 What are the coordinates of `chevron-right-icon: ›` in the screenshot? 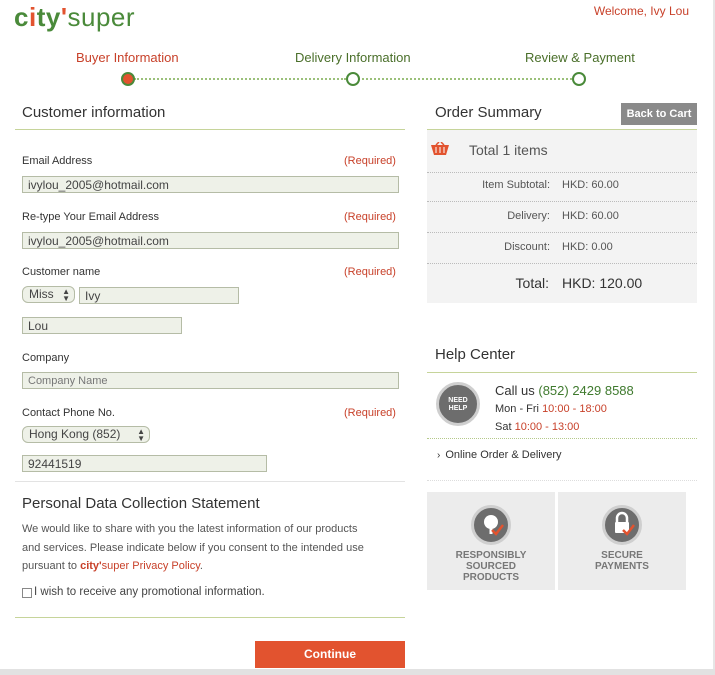 It's located at (439, 455).